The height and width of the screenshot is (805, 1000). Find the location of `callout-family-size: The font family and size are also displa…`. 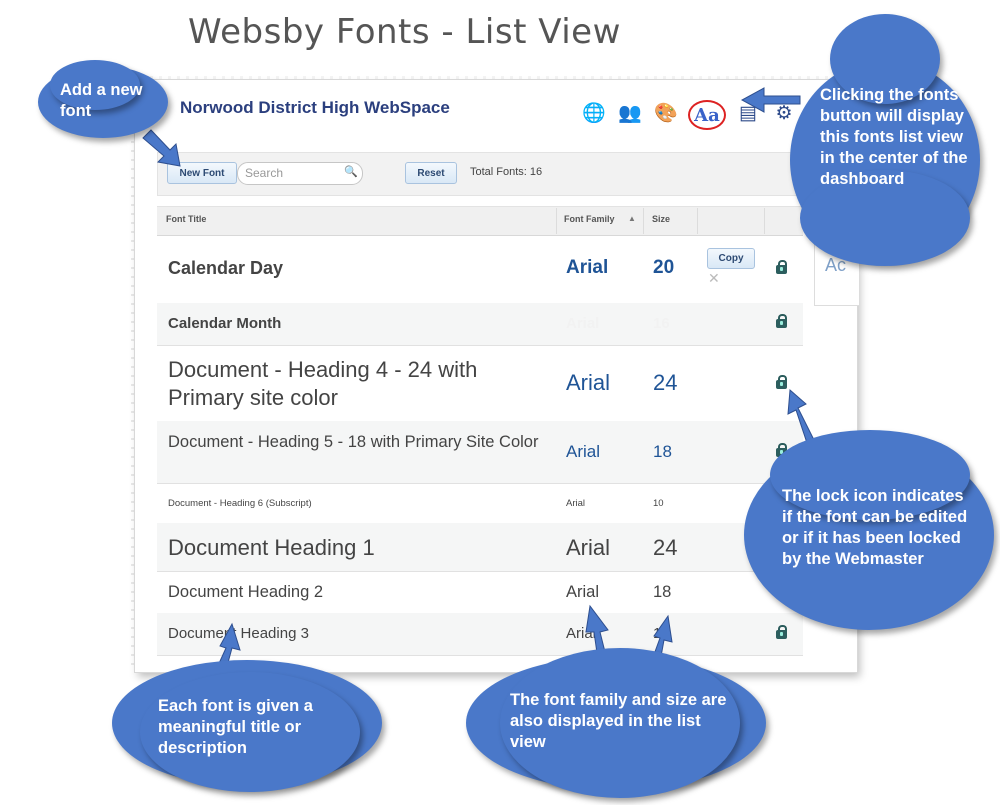

callout-family-size: The font family and size are also displa… is located at coordinates (618, 721).